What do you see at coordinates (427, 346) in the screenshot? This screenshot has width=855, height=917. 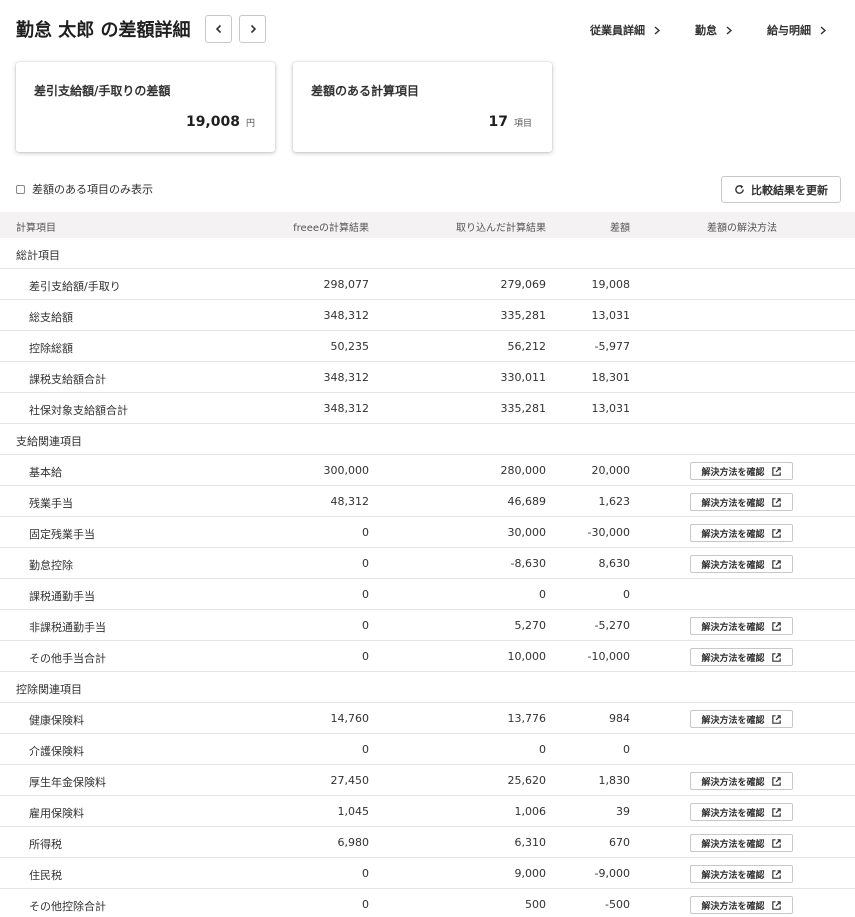 I see `table-row: 控除総額 50,235 56,212 -5,977` at bounding box center [427, 346].